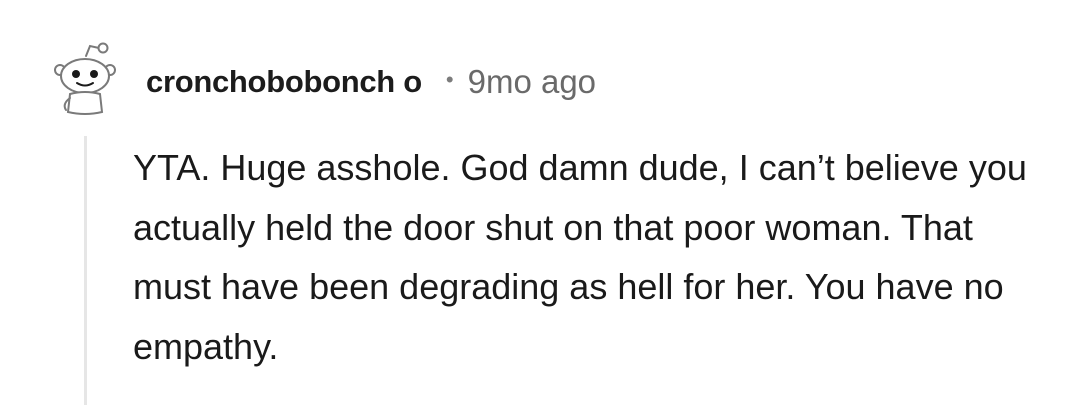  I want to click on username-link: cronchobobonch o, so click(284, 82).